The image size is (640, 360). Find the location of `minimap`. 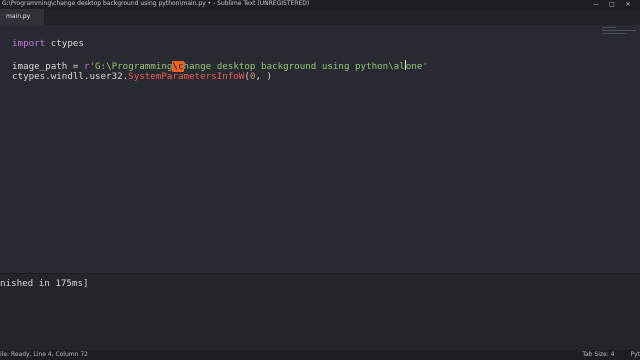

minimap is located at coordinates (619, 32).